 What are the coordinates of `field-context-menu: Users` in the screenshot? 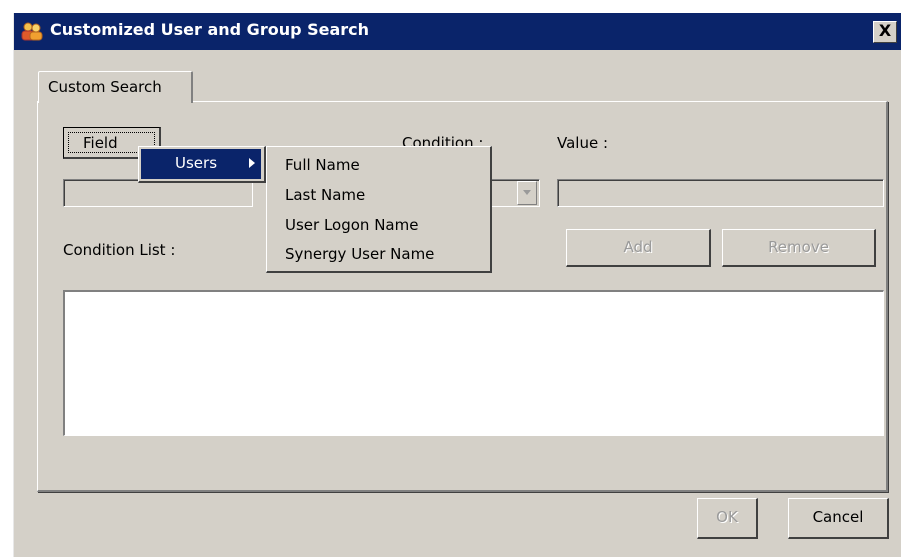 It's located at (202, 164).